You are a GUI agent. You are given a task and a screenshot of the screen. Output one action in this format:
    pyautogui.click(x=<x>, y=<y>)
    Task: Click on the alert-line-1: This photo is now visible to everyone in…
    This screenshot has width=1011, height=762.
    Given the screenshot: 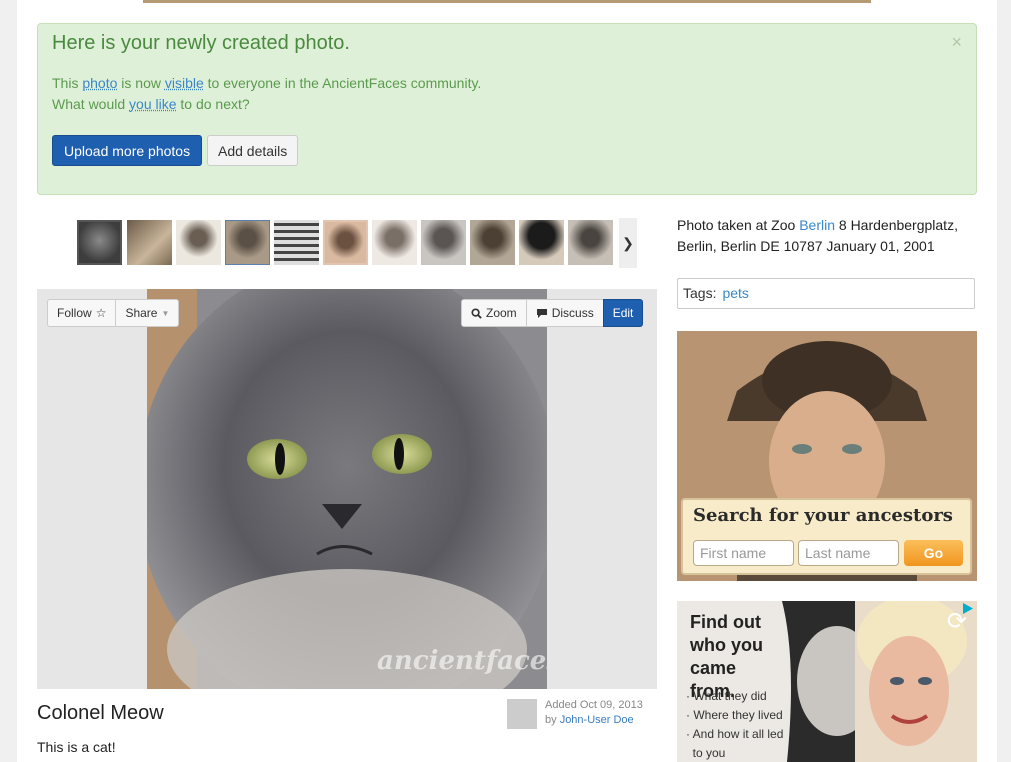 What is the action you would take?
    pyautogui.click(x=266, y=83)
    